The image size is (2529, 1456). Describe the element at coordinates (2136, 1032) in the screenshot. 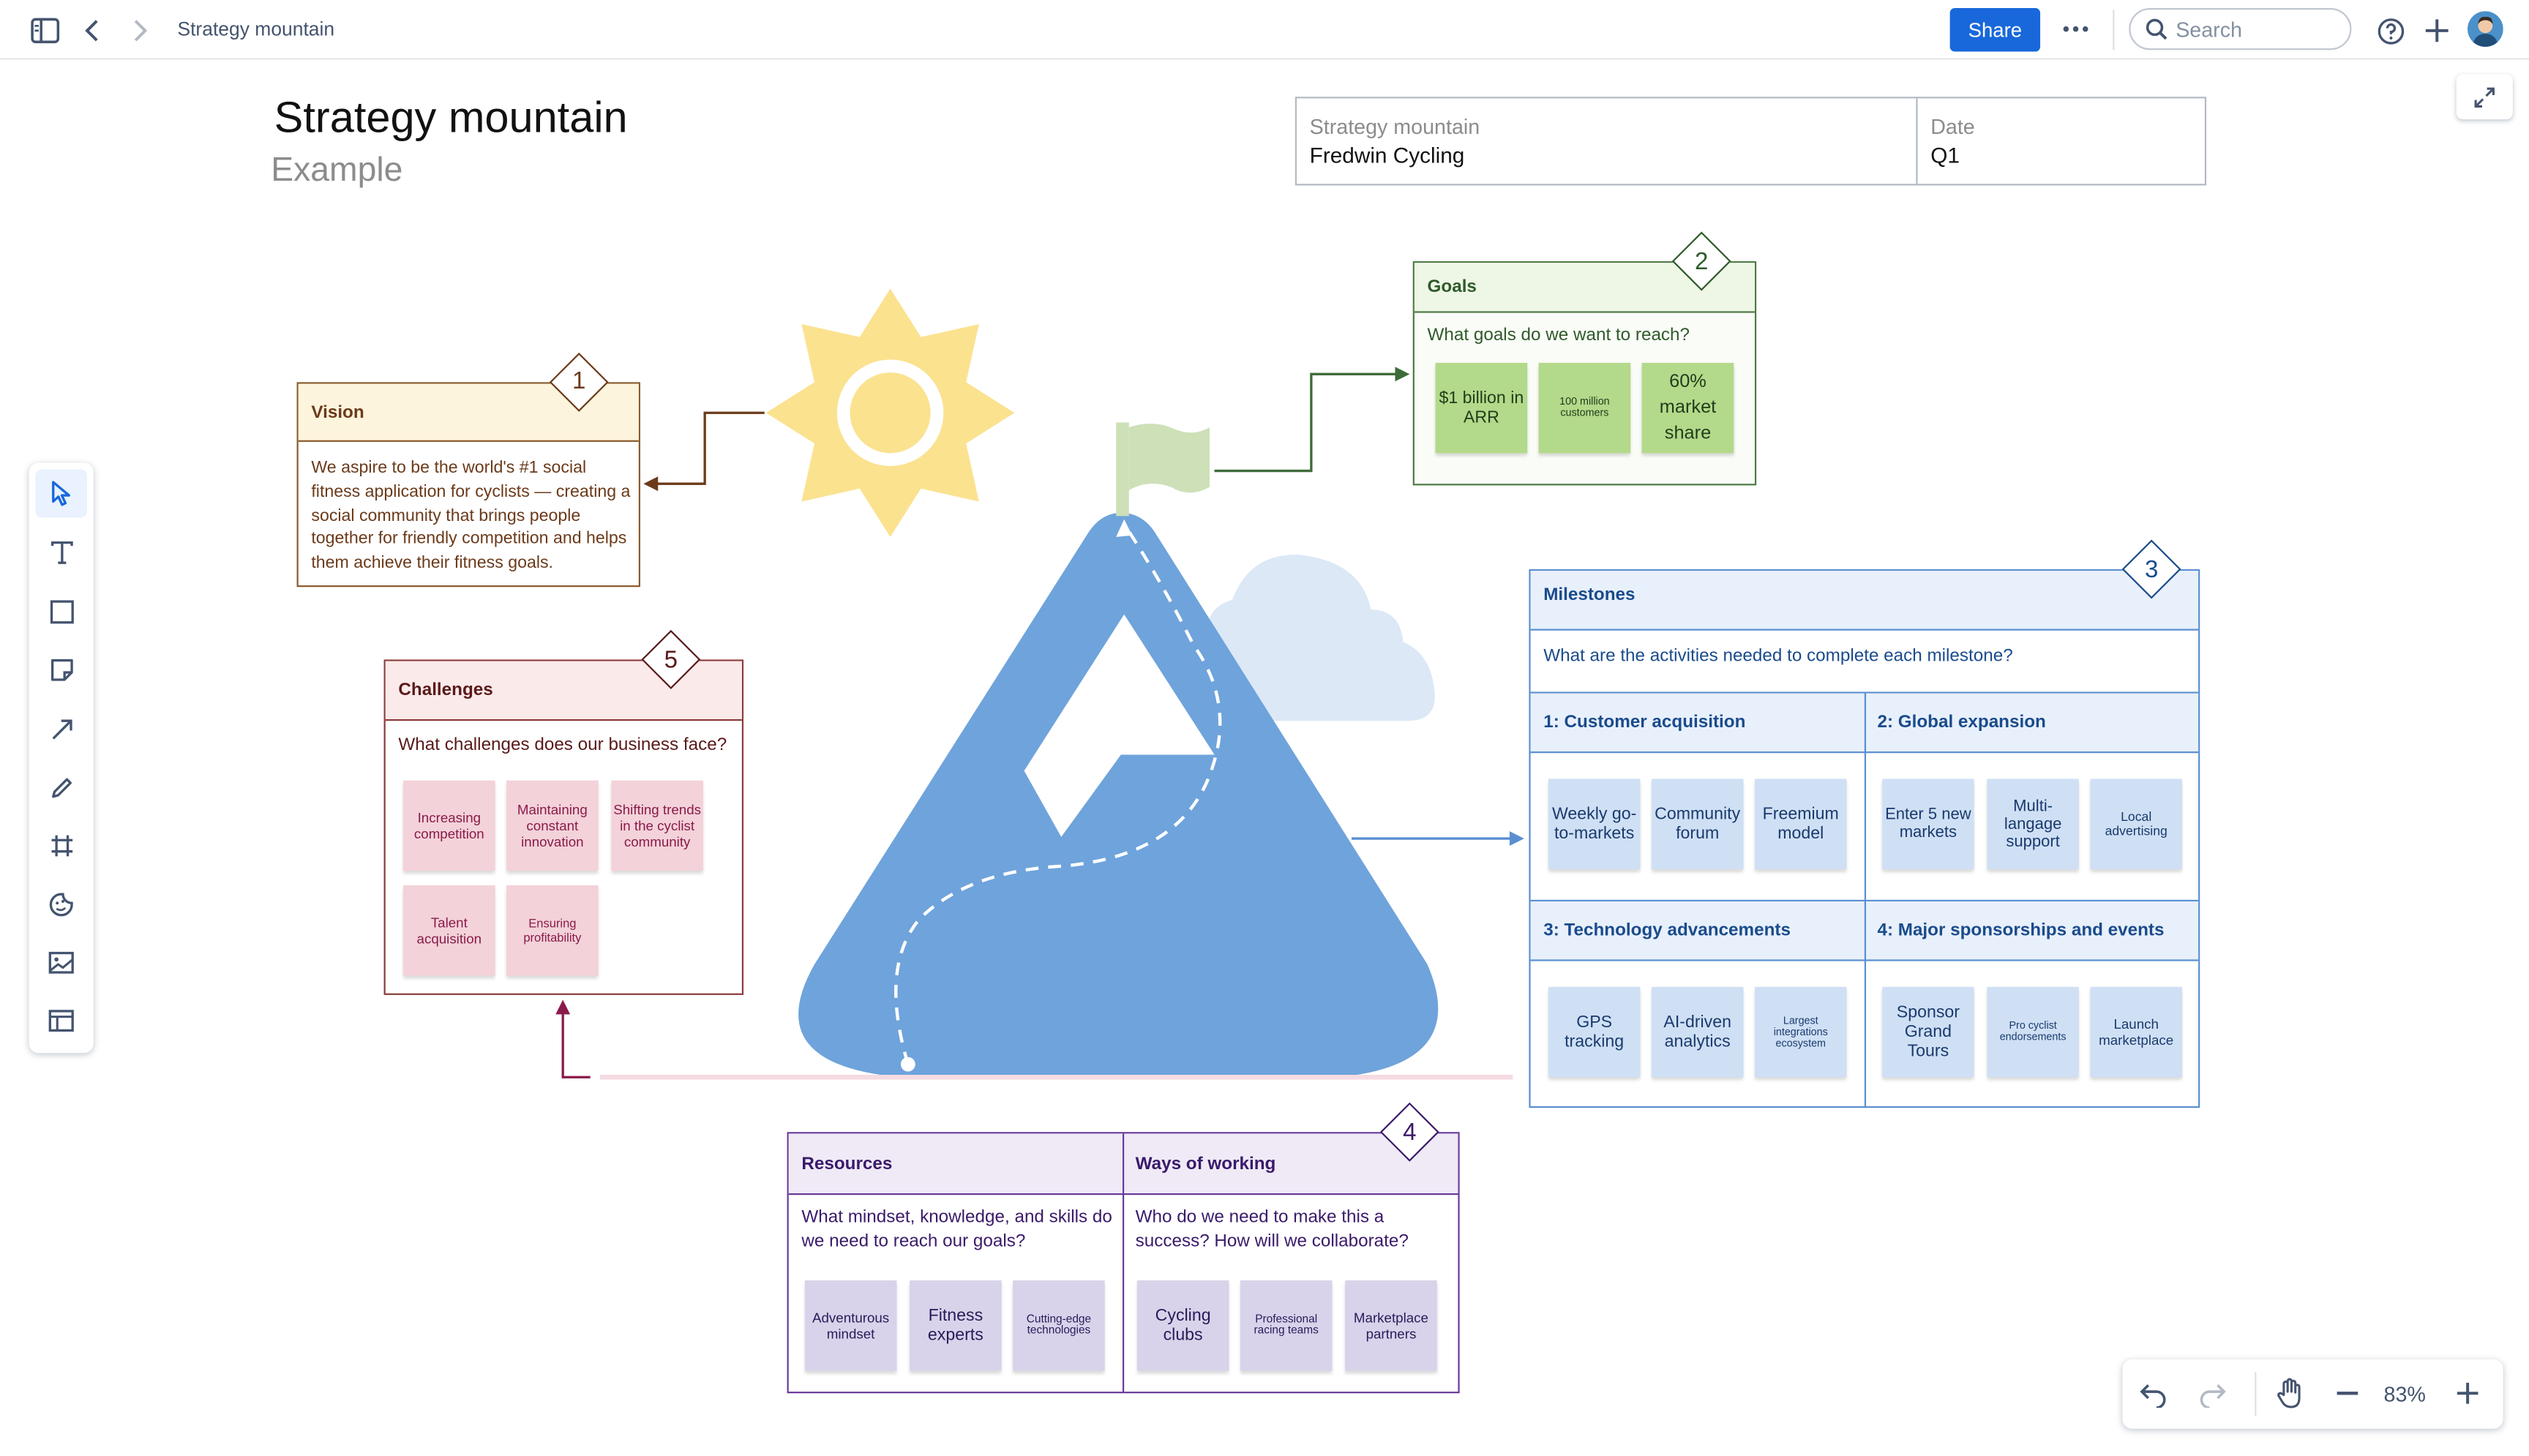

I see `sticky-note: Launch marketplace` at that location.